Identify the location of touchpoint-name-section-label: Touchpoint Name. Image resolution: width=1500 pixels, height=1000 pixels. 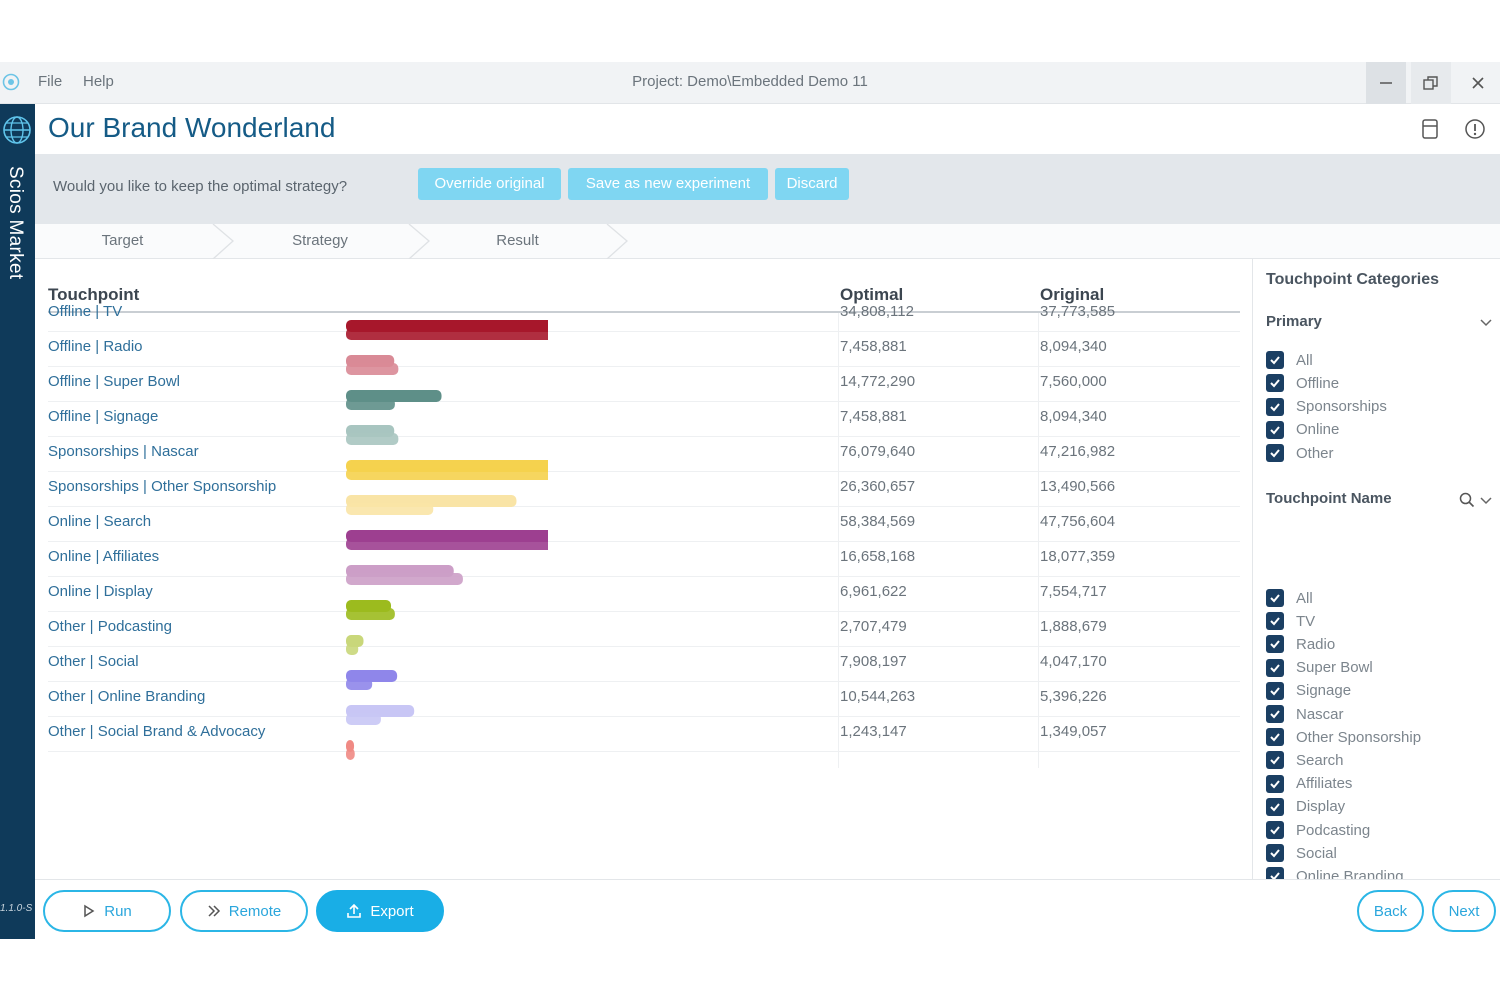
(1329, 498).